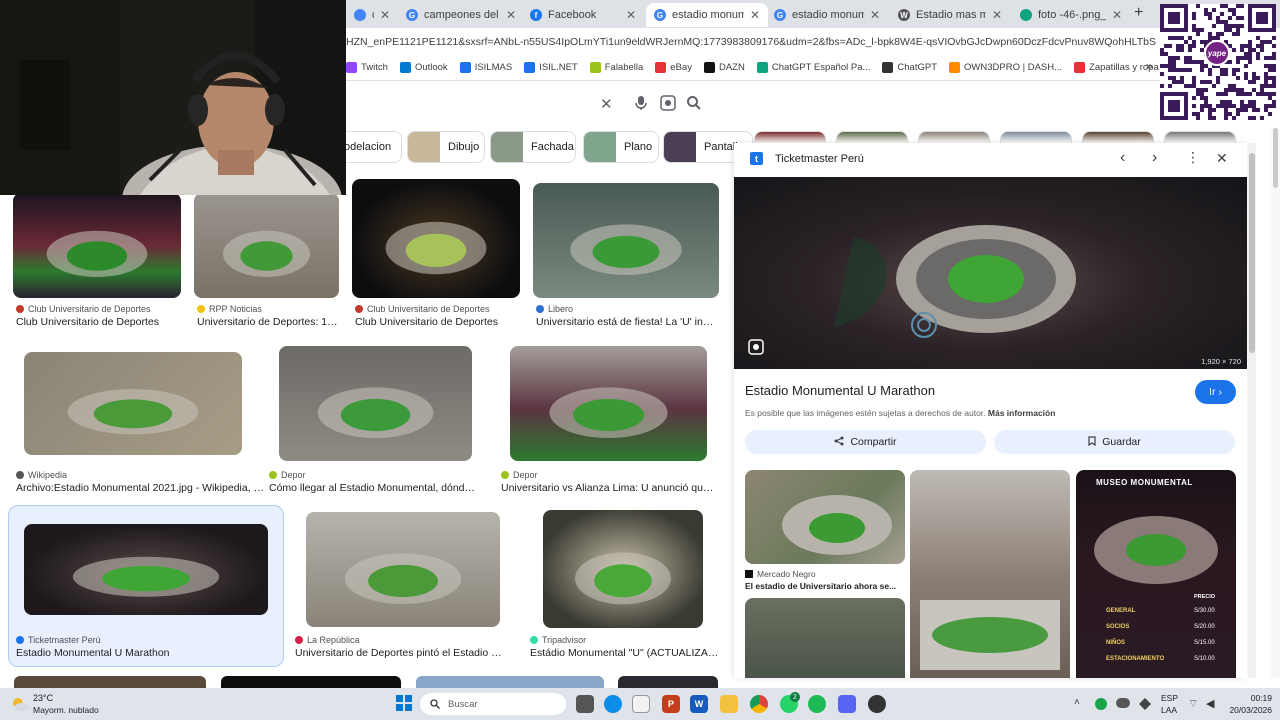  What do you see at coordinates (724, 67) in the screenshot?
I see `bookmark-item: DAZN` at bounding box center [724, 67].